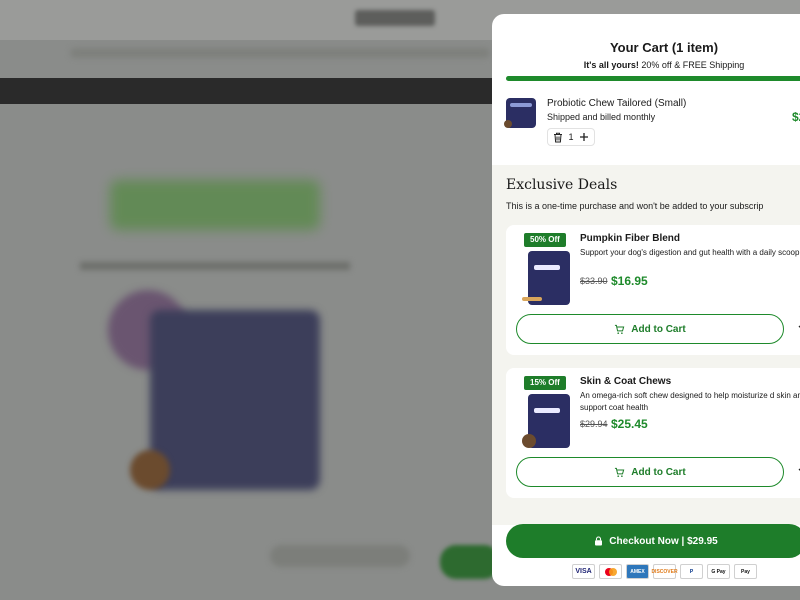 The image size is (800, 600). I want to click on quantity-value: 1, so click(571, 137).